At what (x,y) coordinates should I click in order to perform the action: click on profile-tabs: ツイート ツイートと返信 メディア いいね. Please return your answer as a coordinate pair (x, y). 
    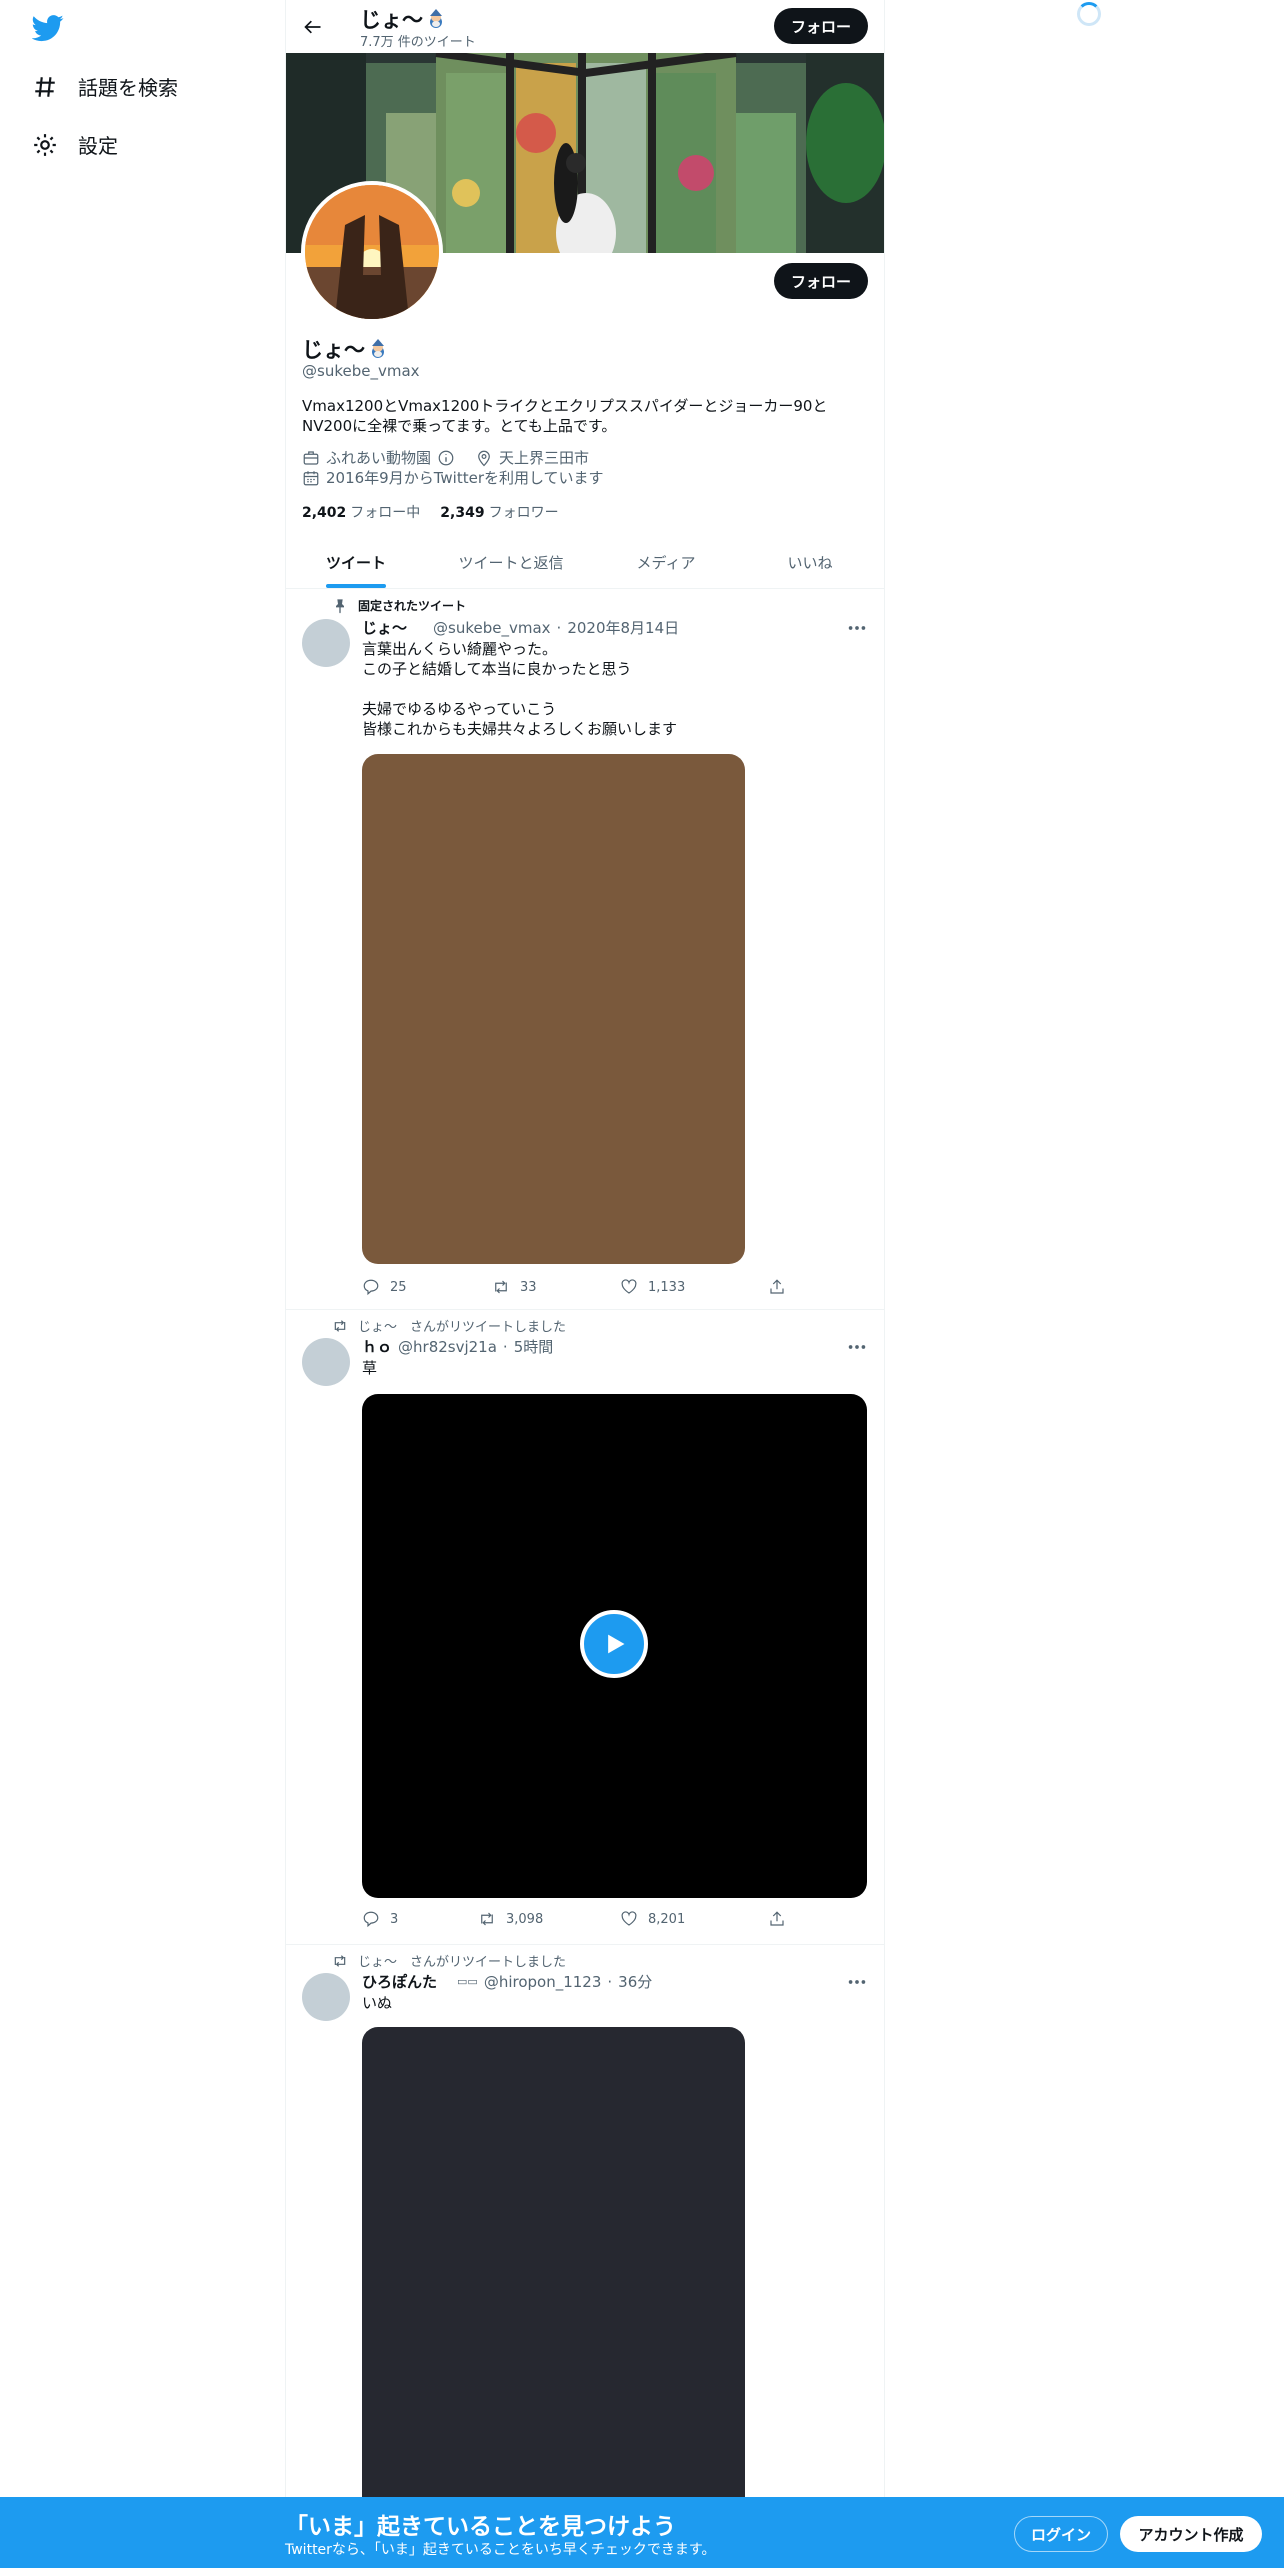
    Looking at the image, I should click on (585, 562).